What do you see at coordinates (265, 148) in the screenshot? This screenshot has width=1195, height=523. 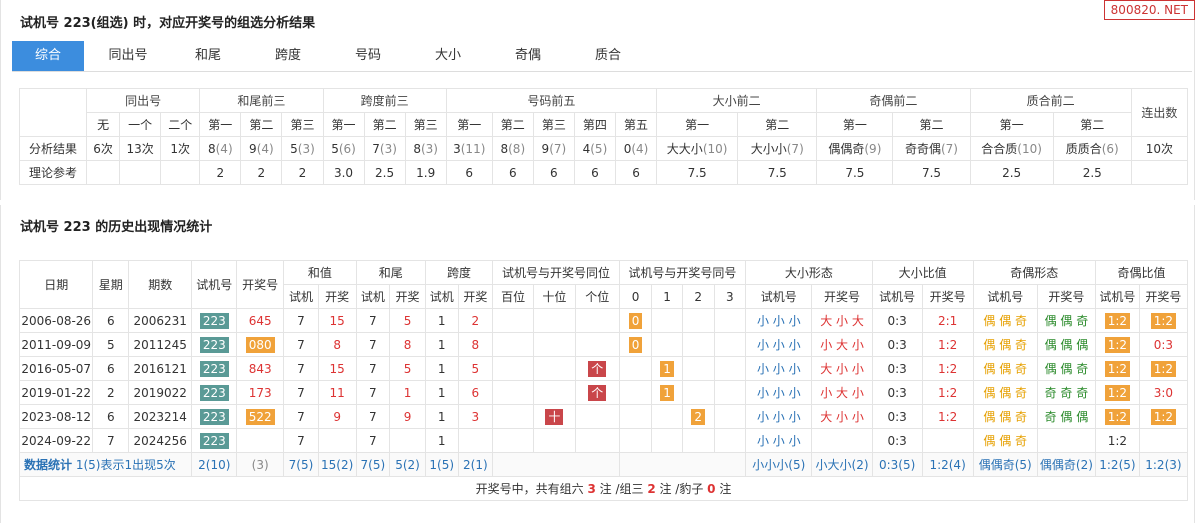 I see `result-count: (4)` at bounding box center [265, 148].